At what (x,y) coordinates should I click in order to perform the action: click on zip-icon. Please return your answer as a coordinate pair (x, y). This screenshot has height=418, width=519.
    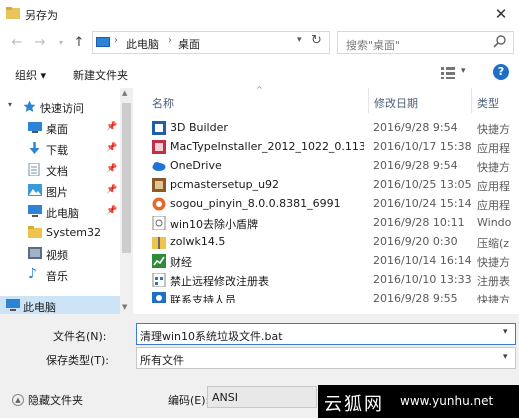
    Looking at the image, I should click on (159, 242).